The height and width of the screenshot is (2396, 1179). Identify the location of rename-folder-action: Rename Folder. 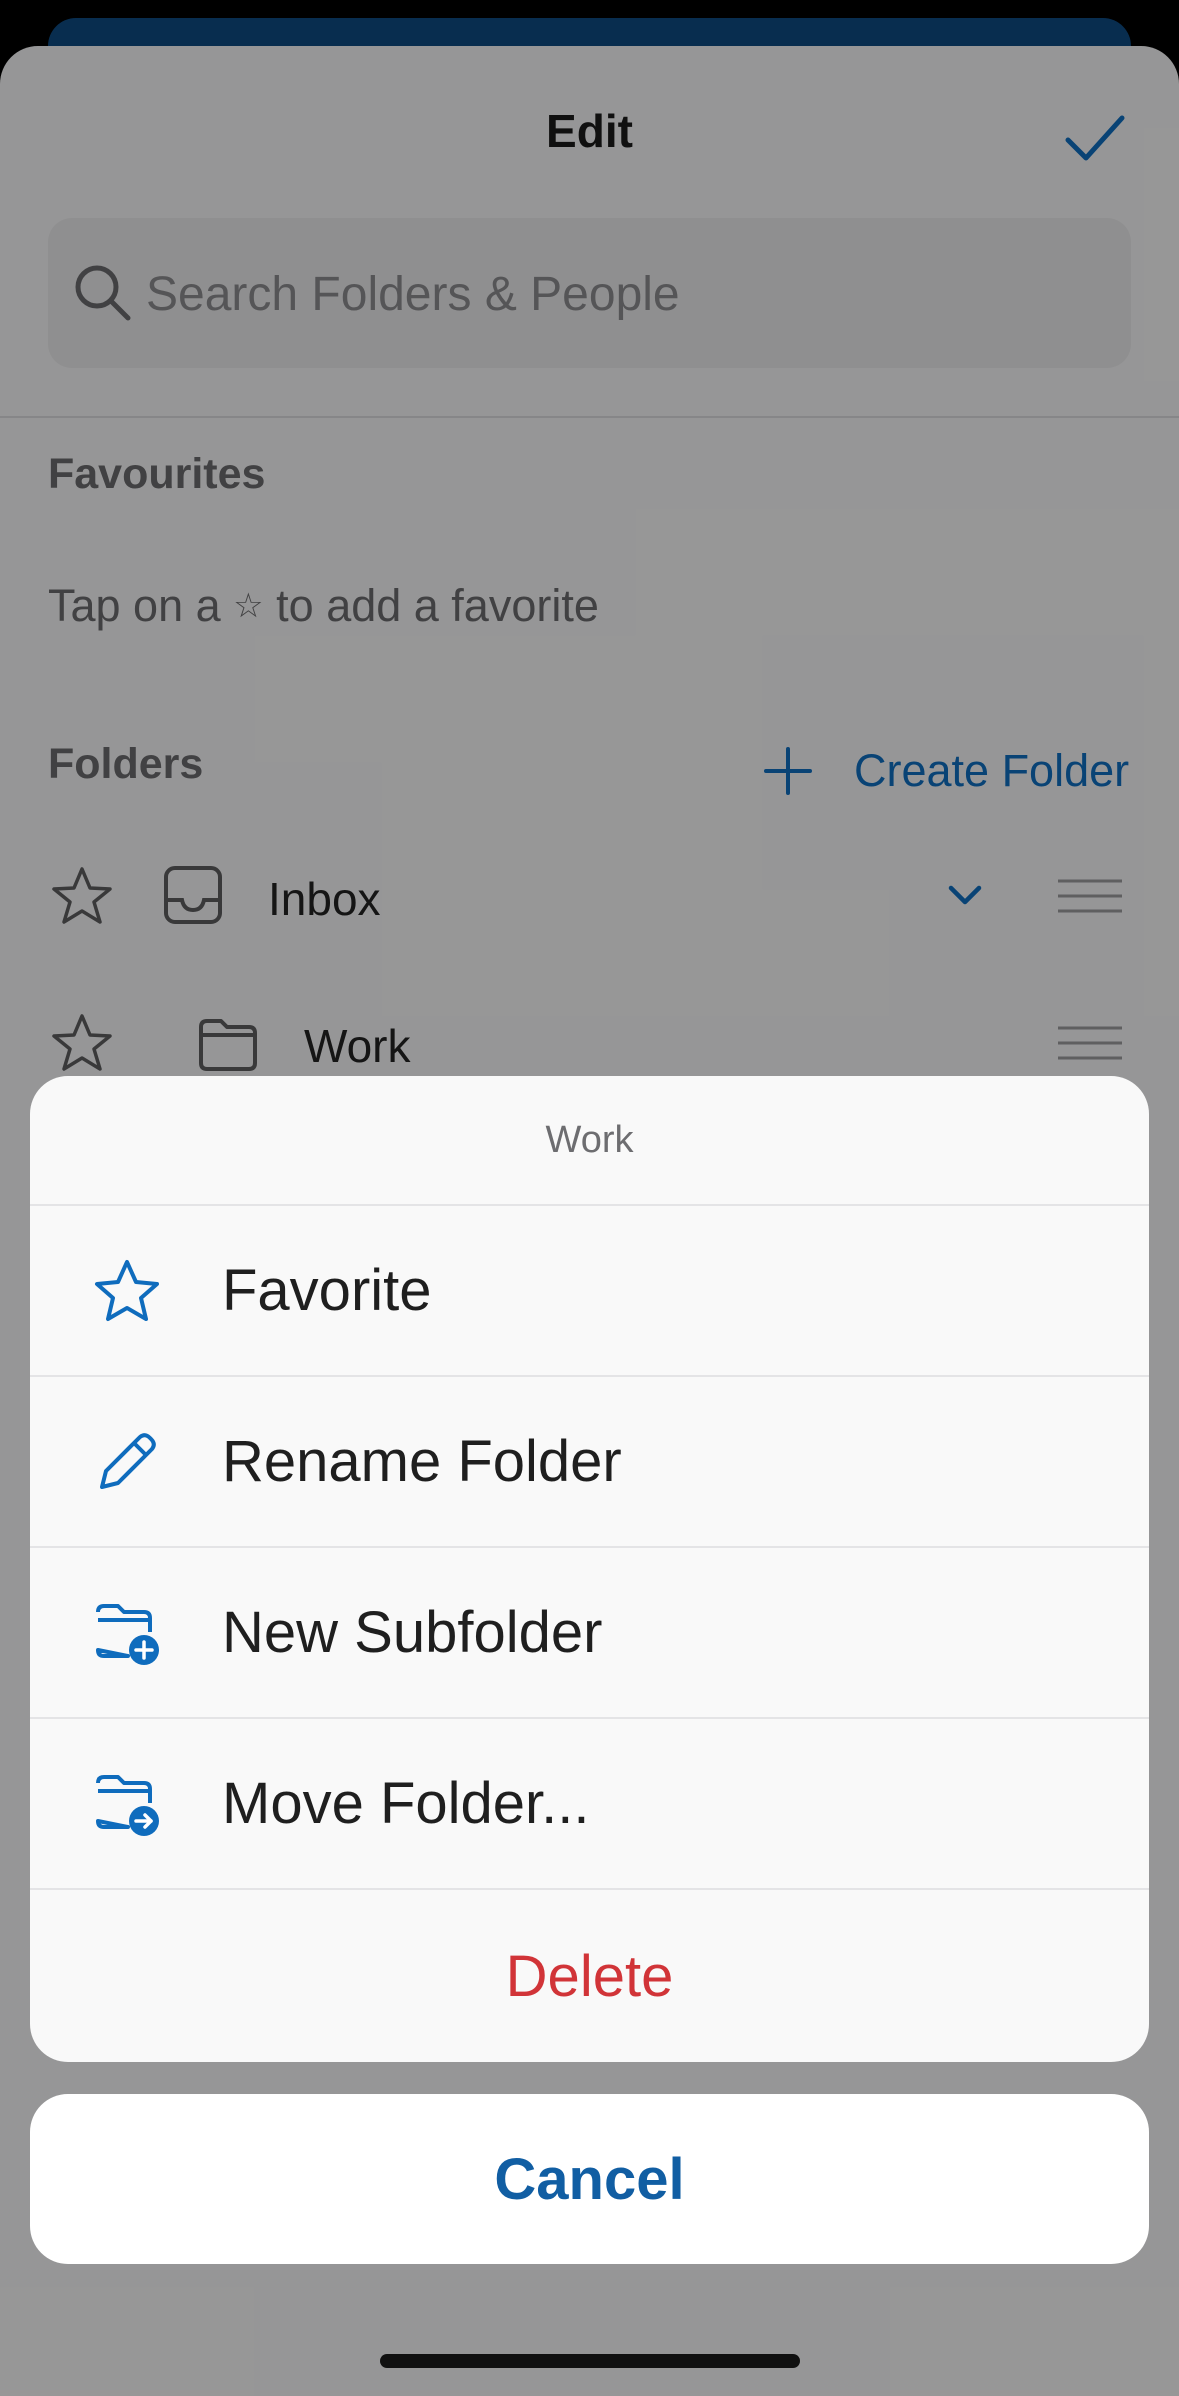
(589, 1462).